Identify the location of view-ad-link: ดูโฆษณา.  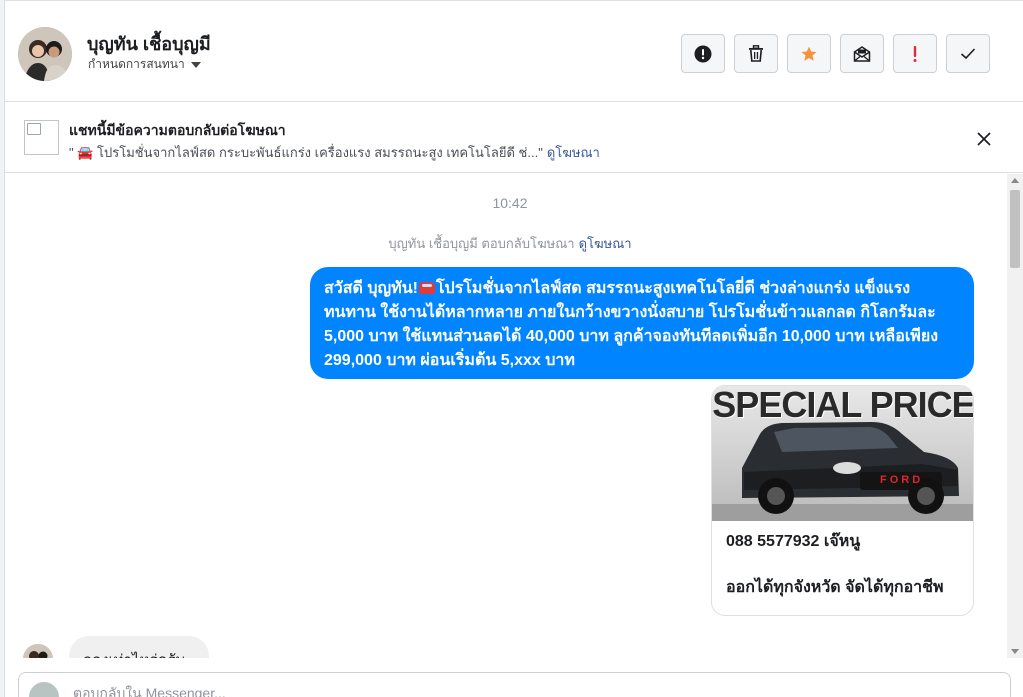
(573, 152).